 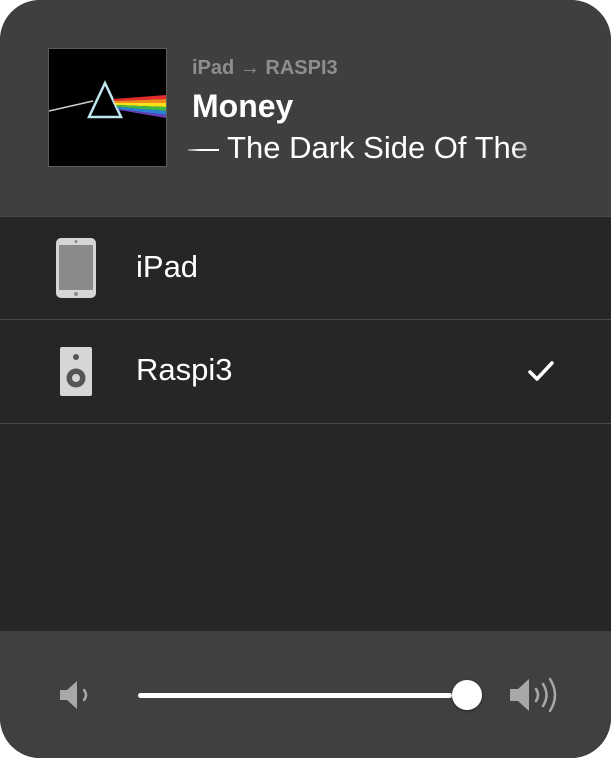 What do you see at coordinates (305, 267) in the screenshot?
I see `device-row-ipad: iPad` at bounding box center [305, 267].